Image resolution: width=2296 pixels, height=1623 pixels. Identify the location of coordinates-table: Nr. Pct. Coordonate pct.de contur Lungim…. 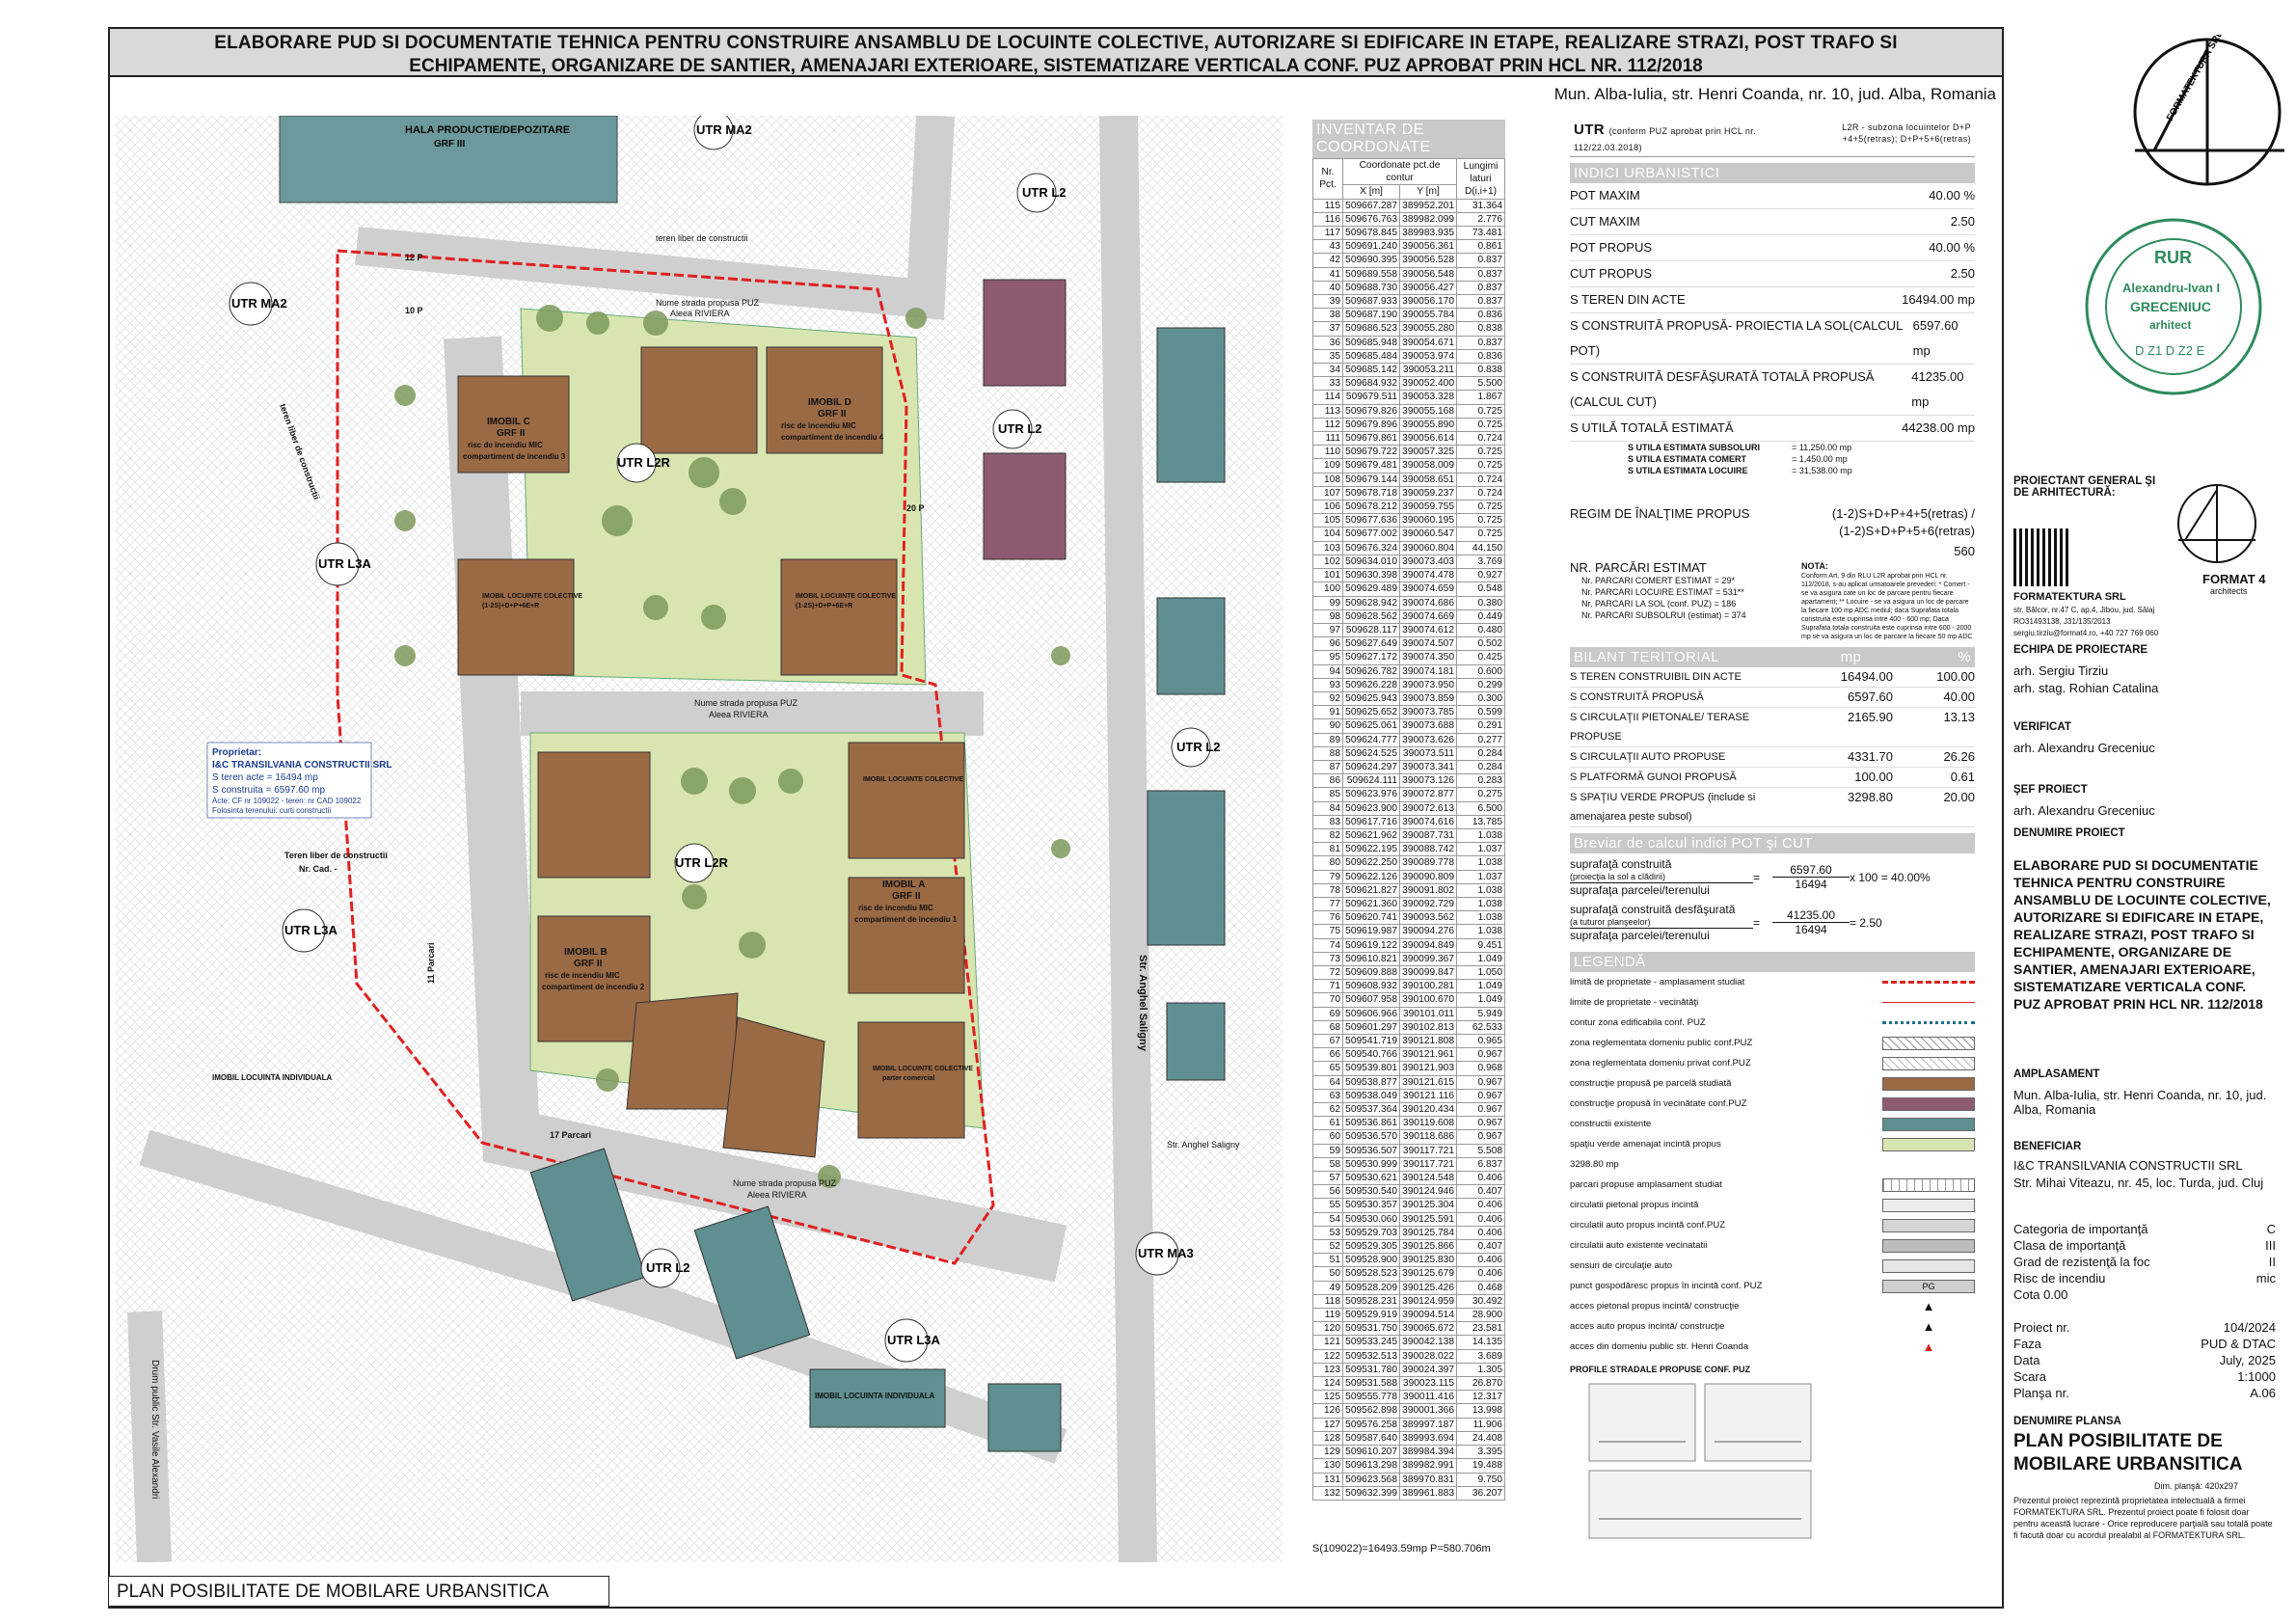
(1408, 829).